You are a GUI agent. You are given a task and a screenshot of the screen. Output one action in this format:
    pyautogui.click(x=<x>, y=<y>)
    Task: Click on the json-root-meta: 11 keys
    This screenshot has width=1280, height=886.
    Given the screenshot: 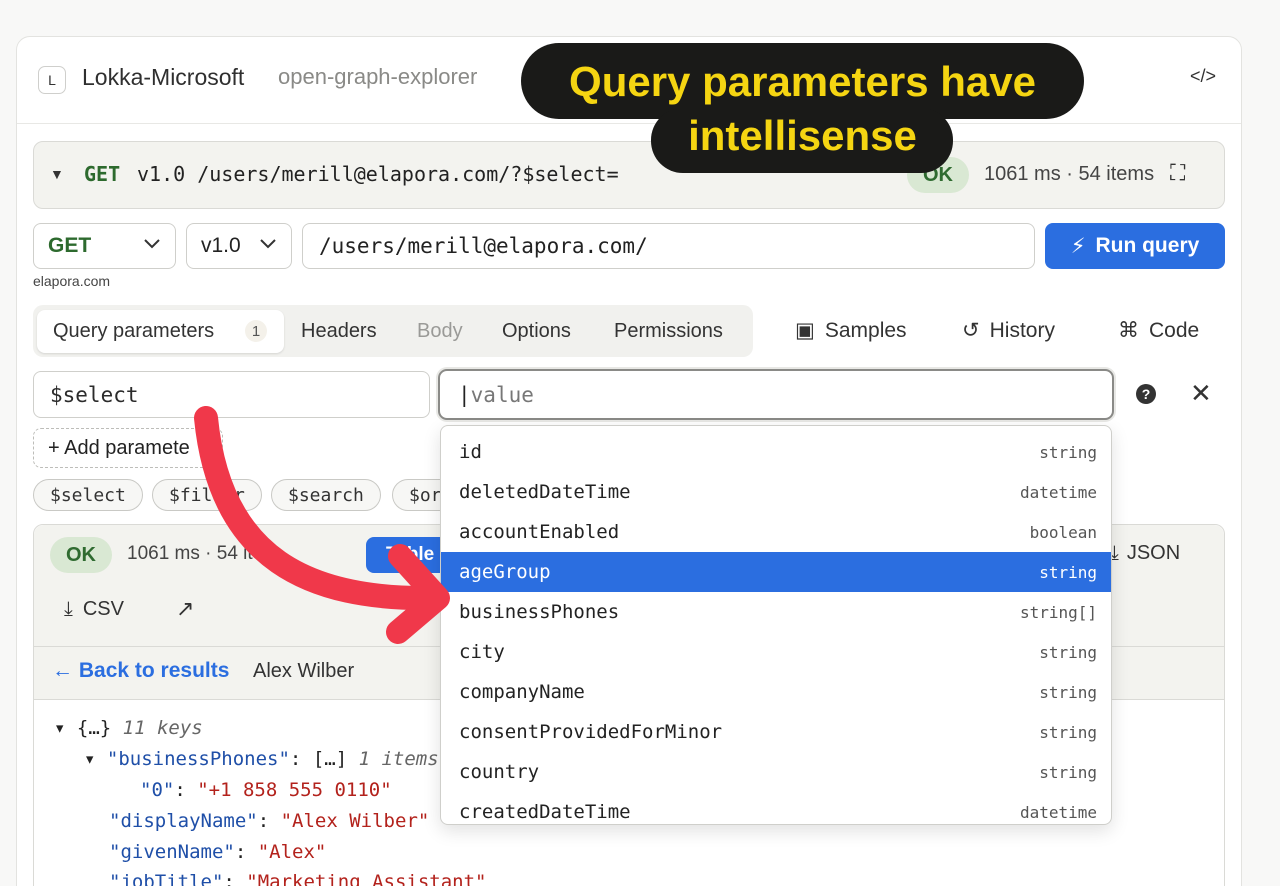 What is the action you would take?
    pyautogui.click(x=162, y=728)
    